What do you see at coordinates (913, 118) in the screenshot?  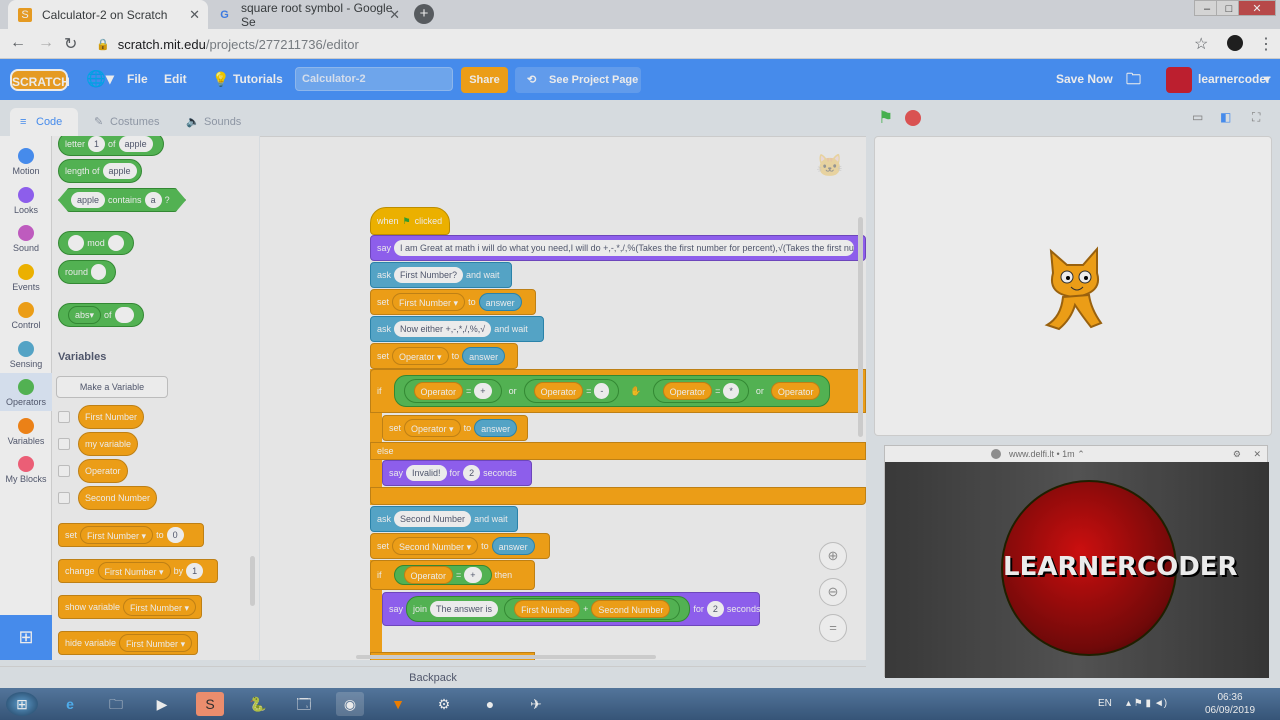 I see `stop-icon` at bounding box center [913, 118].